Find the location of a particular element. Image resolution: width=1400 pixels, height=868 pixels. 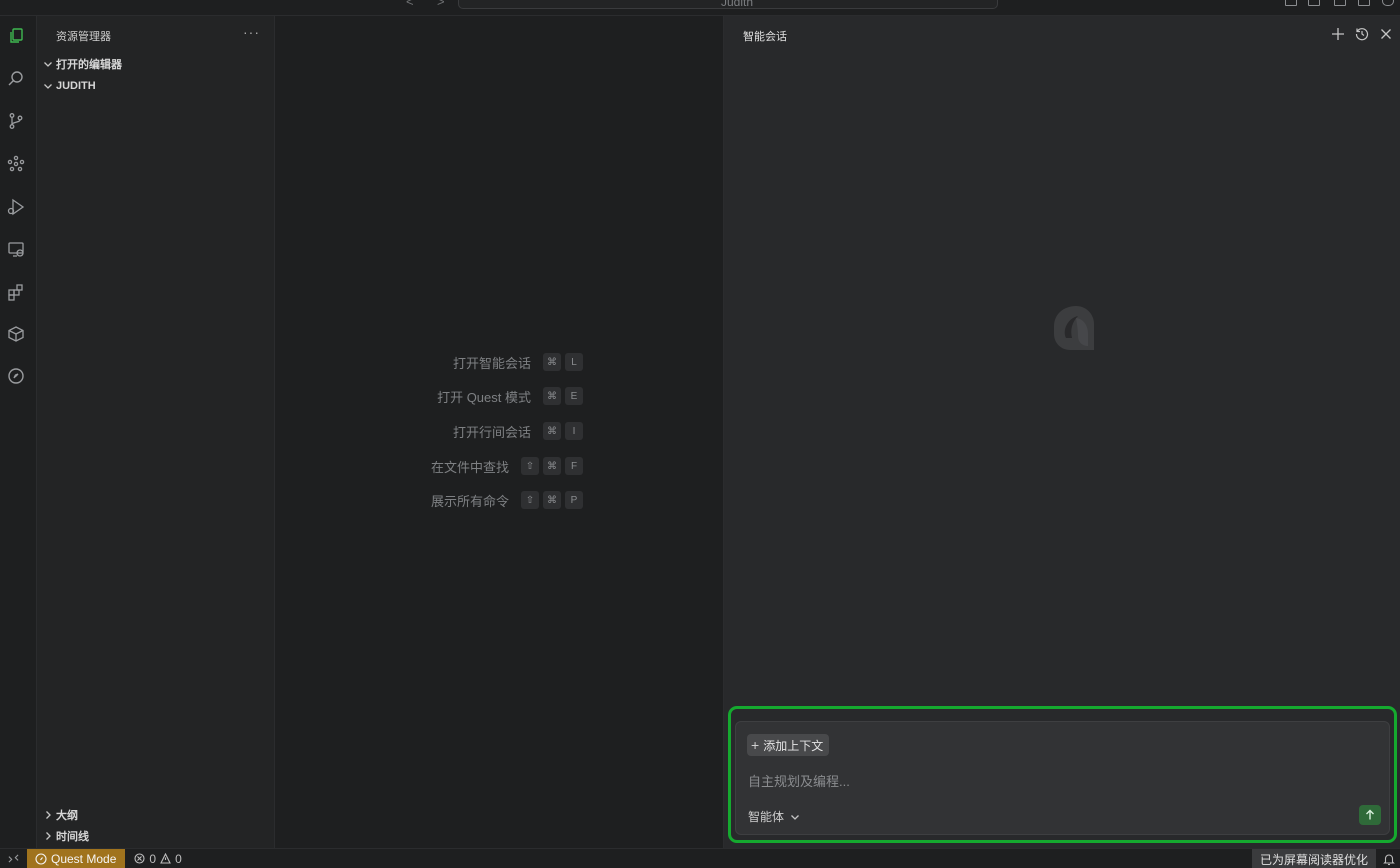

shortcut-label: 打开 Quest 模式 is located at coordinates (484, 397).